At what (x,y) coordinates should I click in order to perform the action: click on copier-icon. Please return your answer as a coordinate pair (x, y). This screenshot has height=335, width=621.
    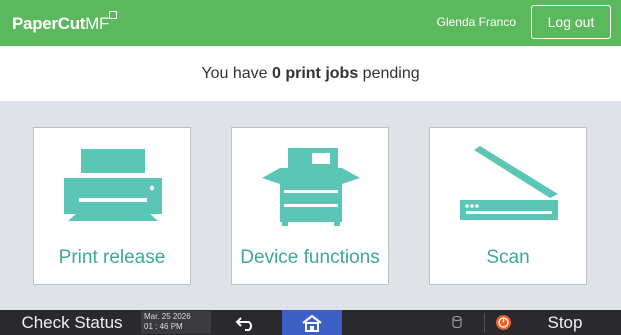
    Looking at the image, I should click on (311, 187).